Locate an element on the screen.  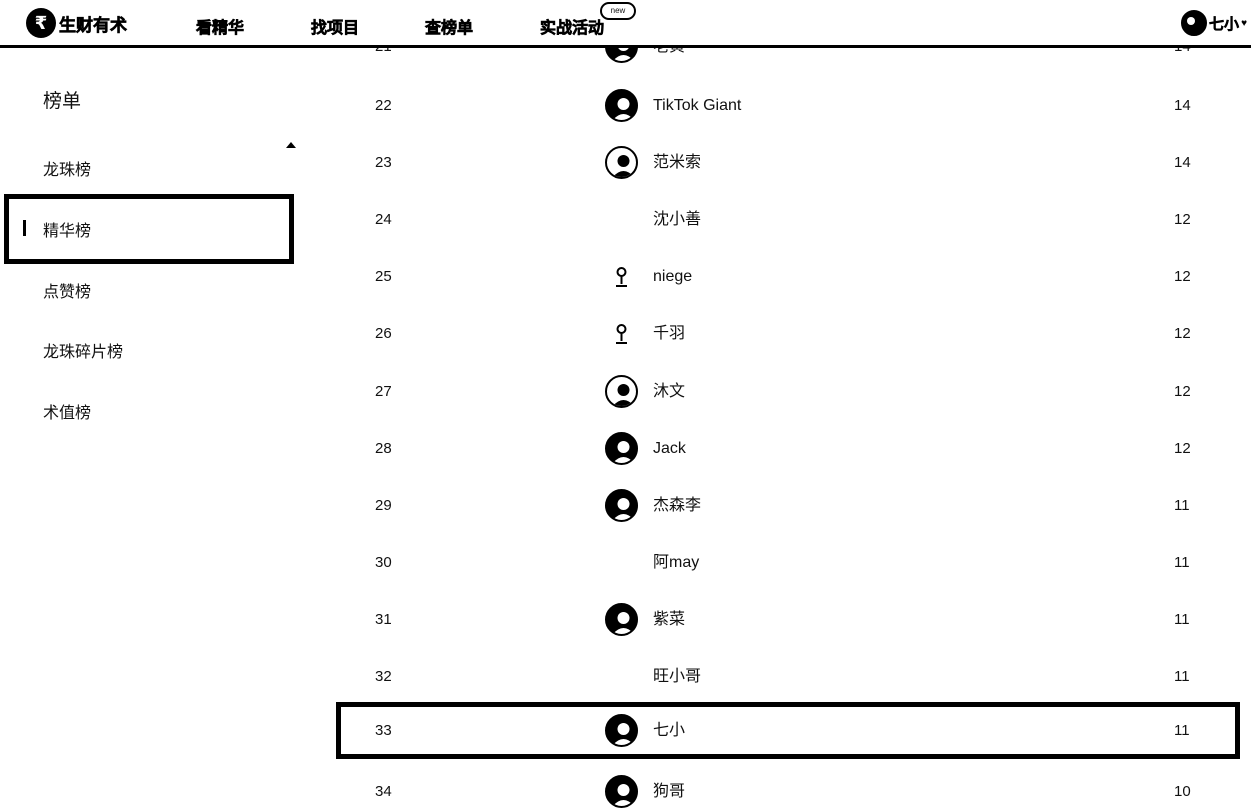
rank-number: 25 is located at coordinates (383, 276).